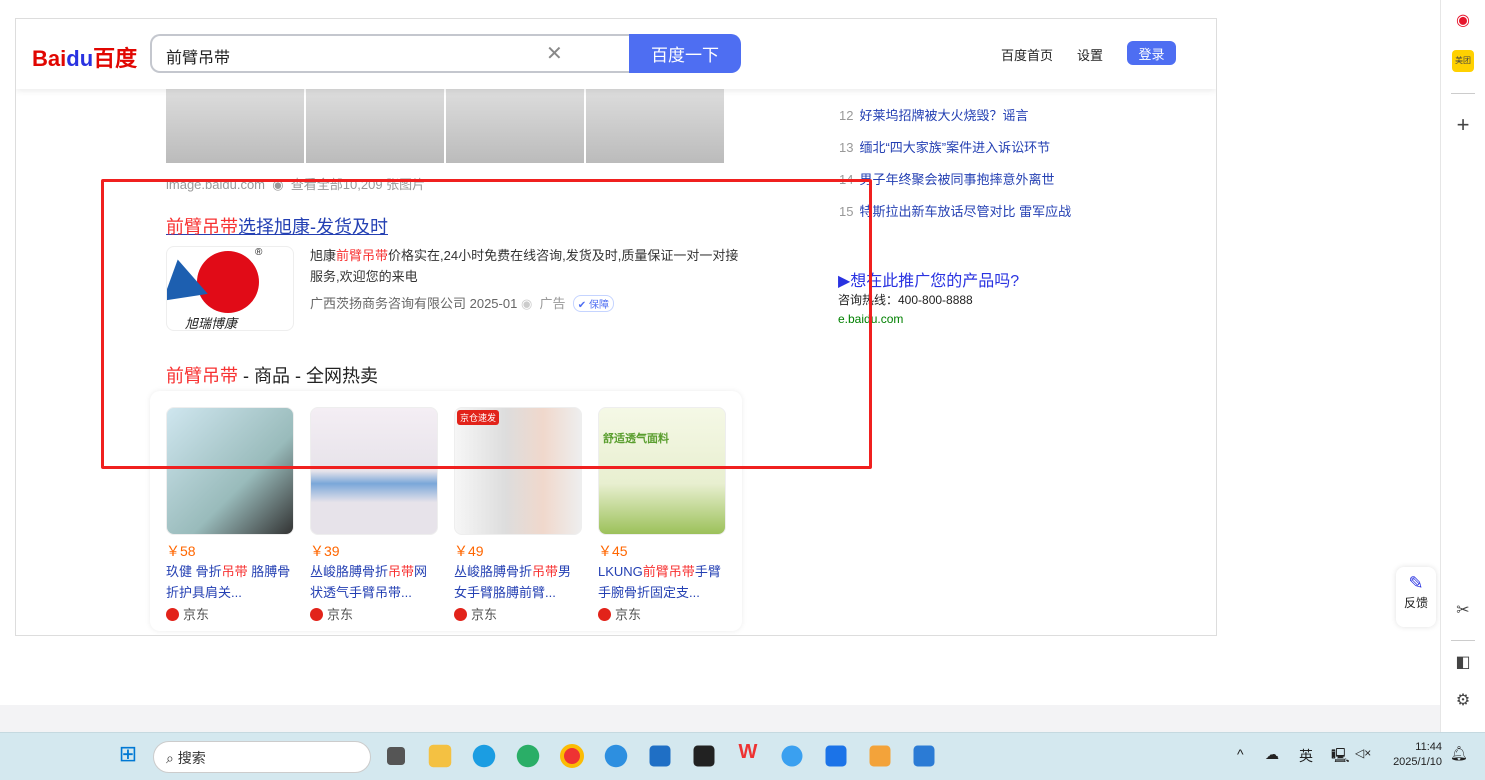 Image resolution: width=1485 pixels, height=780 pixels. Describe the element at coordinates (84, 57) in the screenshot. I see `baidu-logo: Baidu百度` at that location.